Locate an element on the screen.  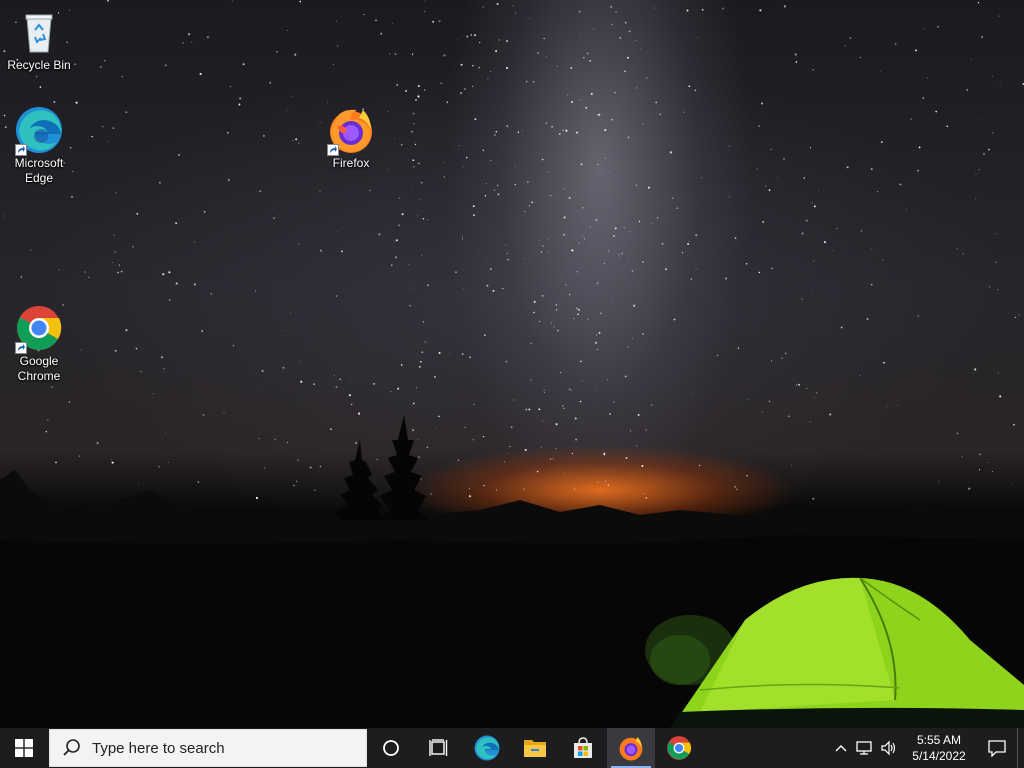
taskbar-firefox-button is located at coordinates (631, 748).